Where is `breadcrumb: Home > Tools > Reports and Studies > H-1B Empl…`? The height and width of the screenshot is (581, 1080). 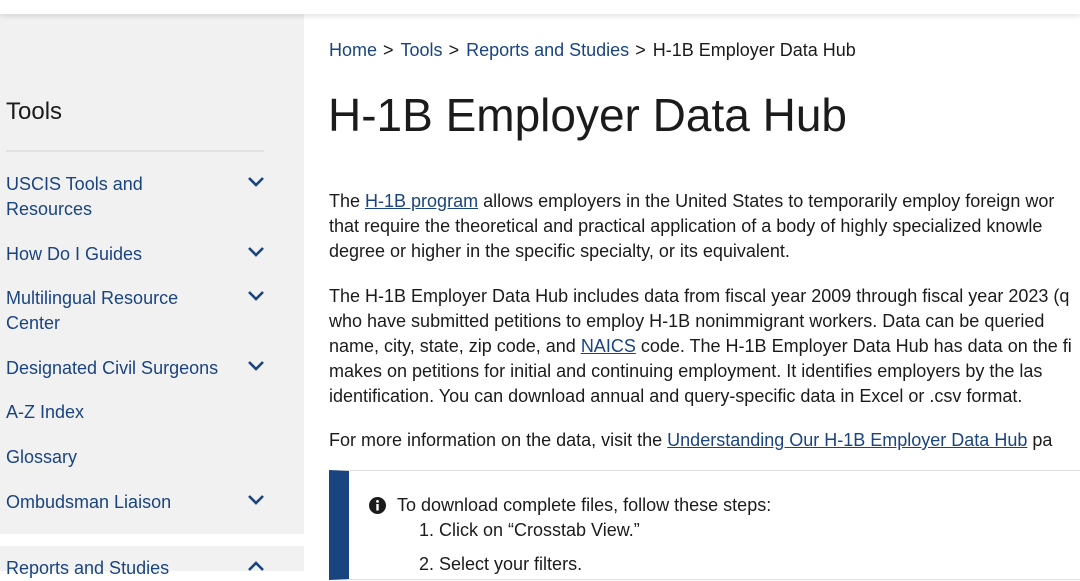 breadcrumb: Home > Tools > Reports and Studies > H-1B Empl… is located at coordinates (592, 50).